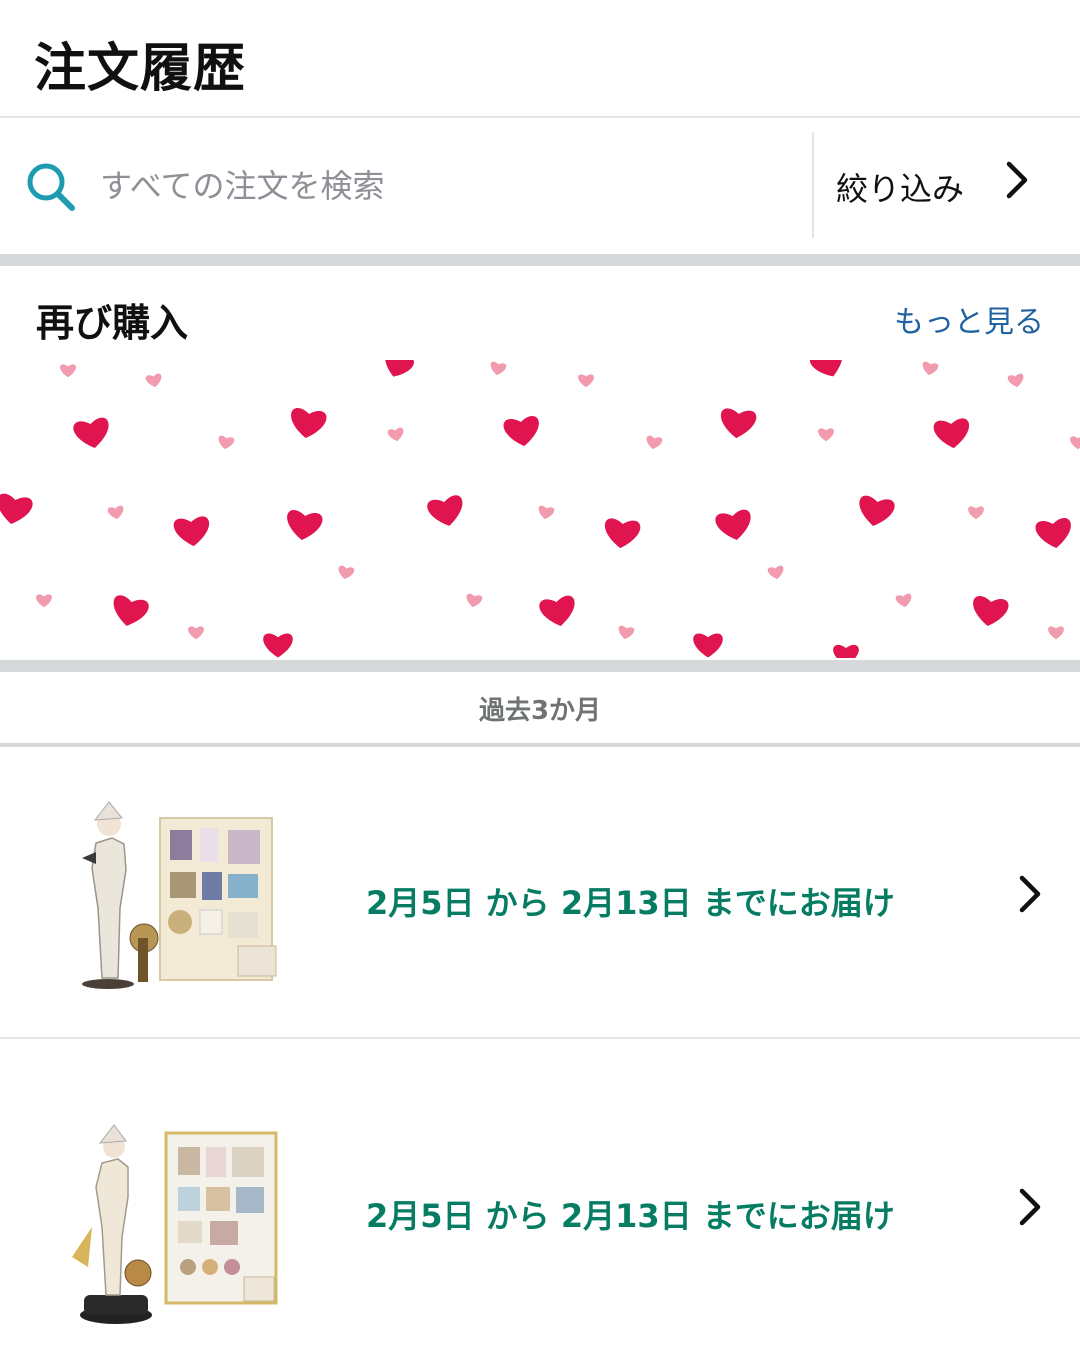 The width and height of the screenshot is (1080, 1350). What do you see at coordinates (540, 711) in the screenshot?
I see `period-label: 過去3か月` at bounding box center [540, 711].